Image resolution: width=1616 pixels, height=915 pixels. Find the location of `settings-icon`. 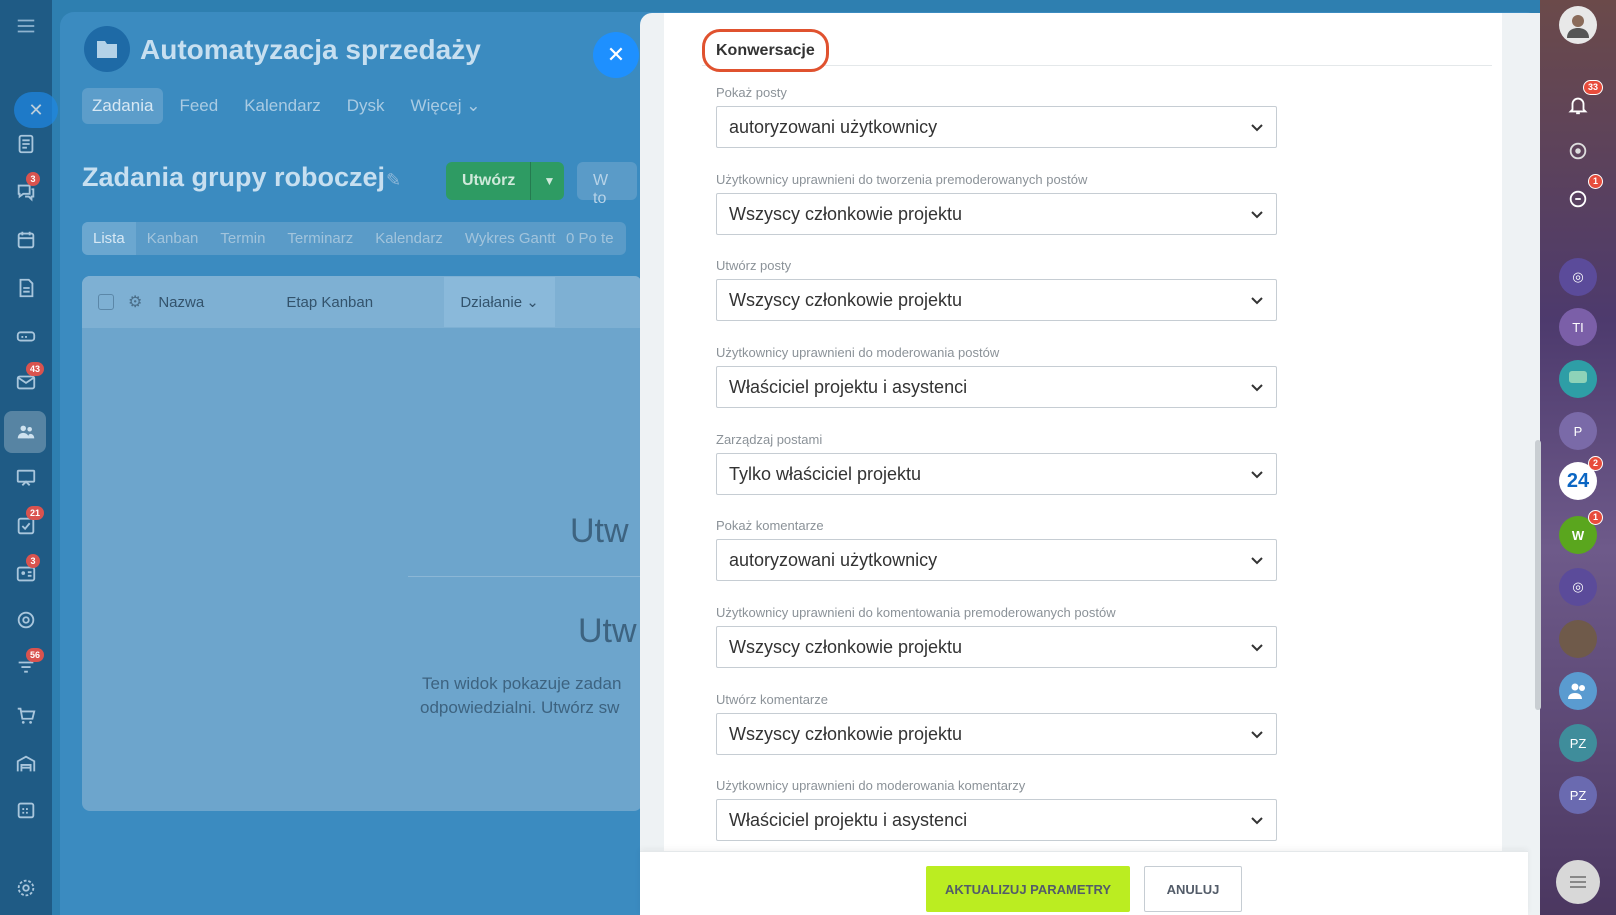

settings-icon is located at coordinates (26, 888).